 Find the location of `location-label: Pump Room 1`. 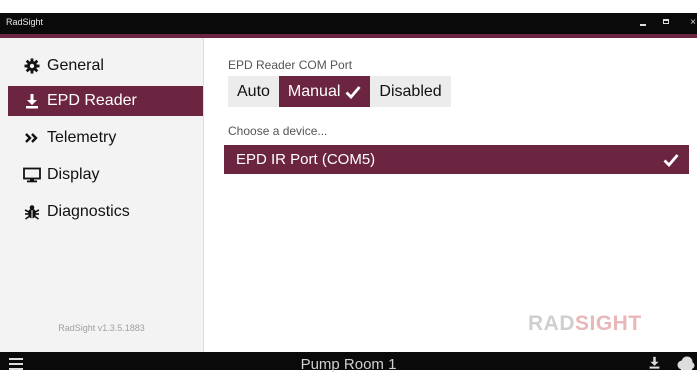

location-label: Pump Room 1 is located at coordinates (348, 364).